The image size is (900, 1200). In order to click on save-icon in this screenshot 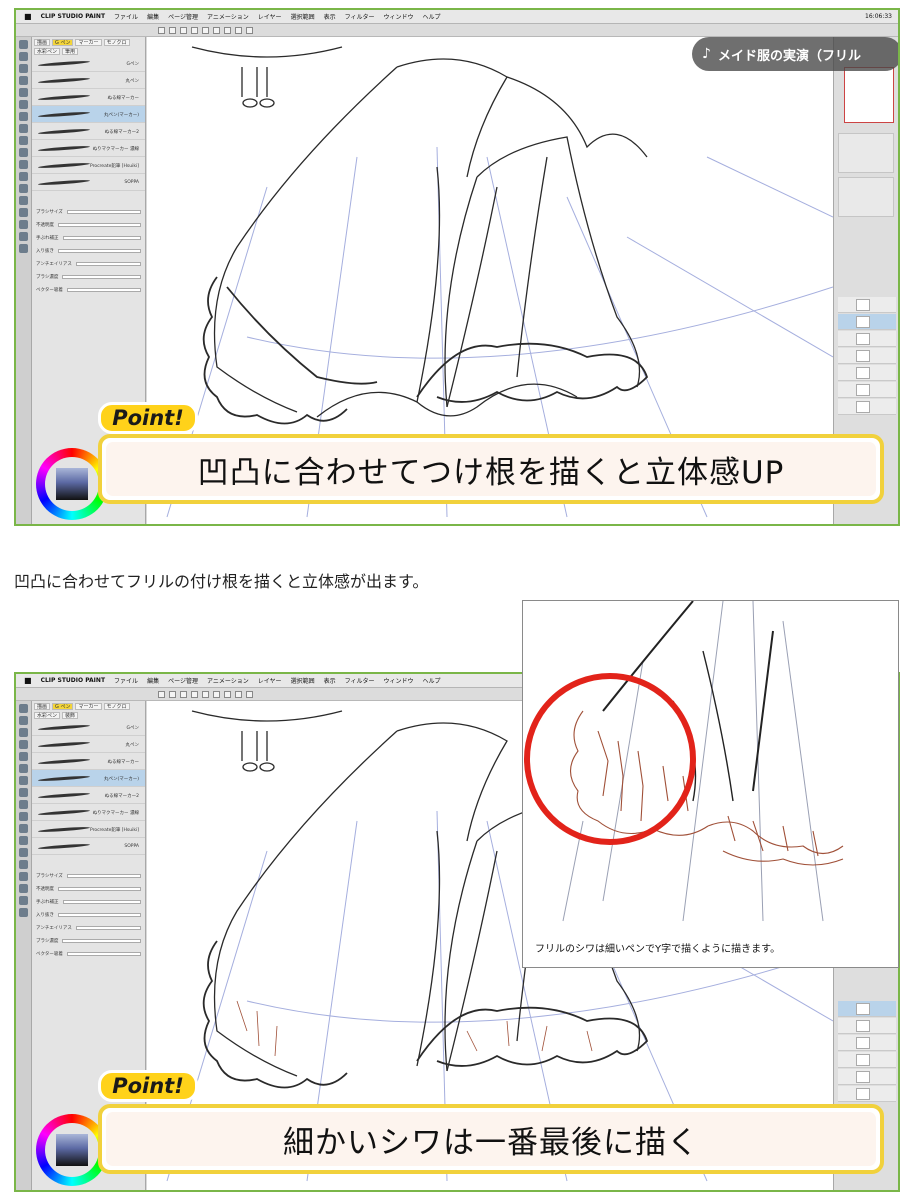, I will do `click(183, 30)`.